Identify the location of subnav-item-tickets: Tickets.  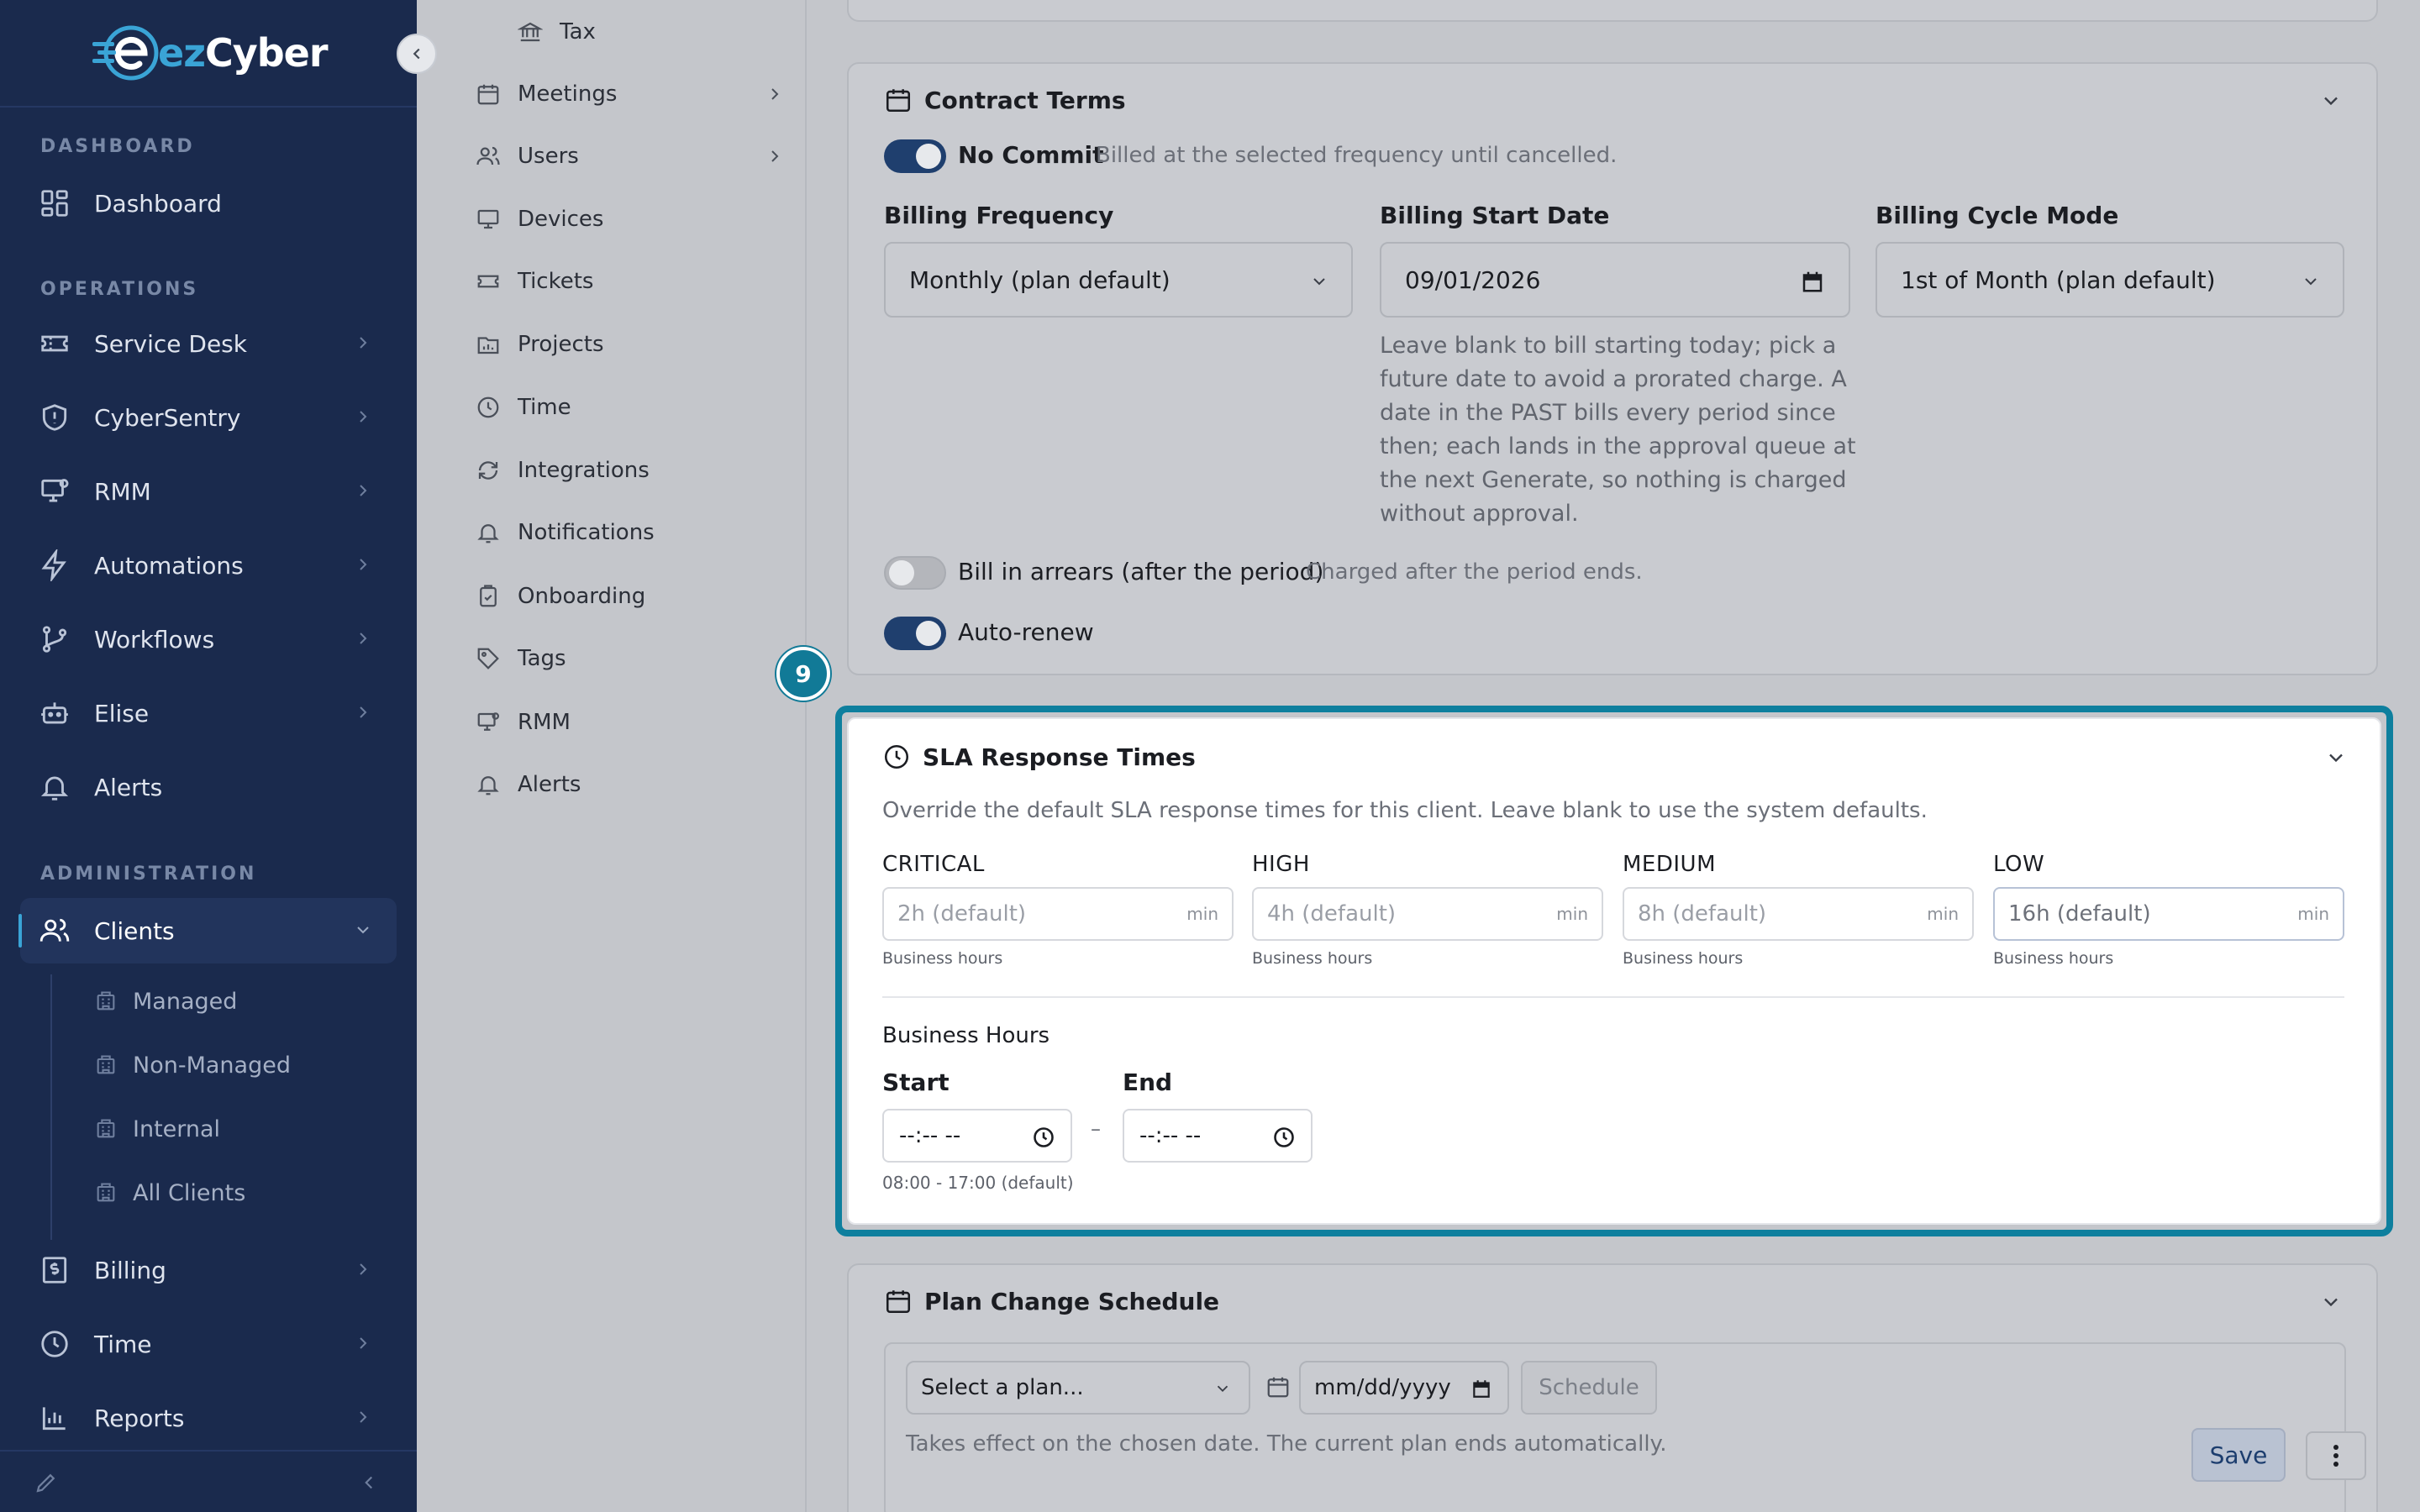
(629, 281).